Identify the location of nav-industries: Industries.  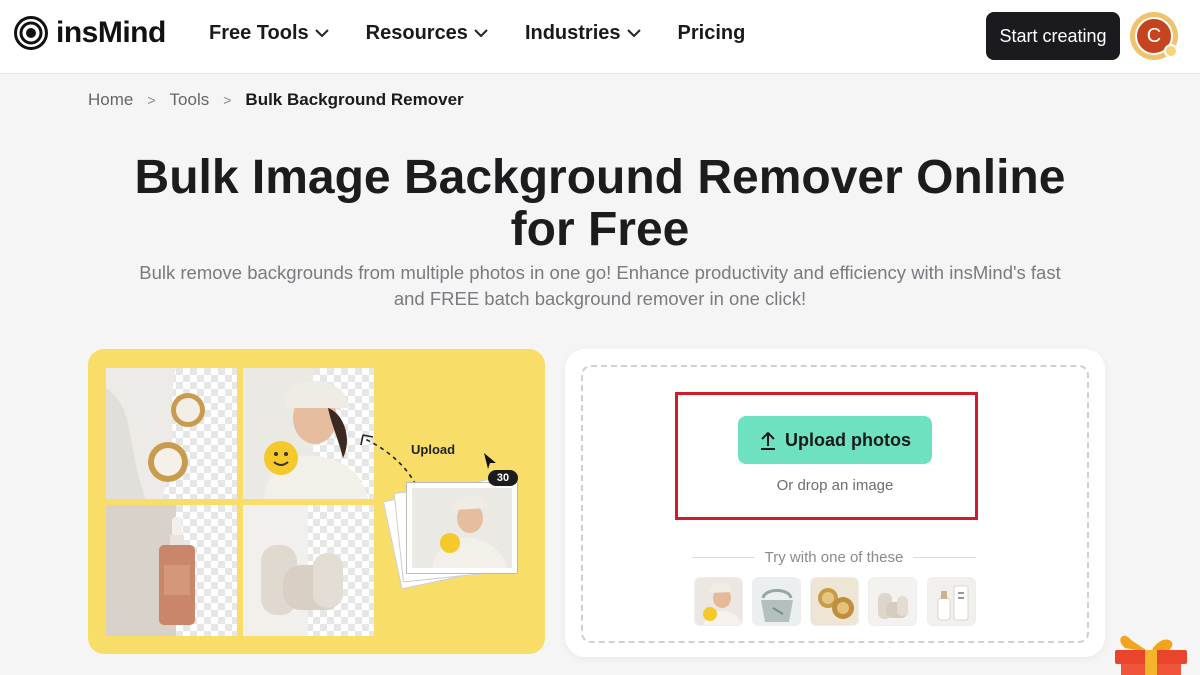
(583, 33).